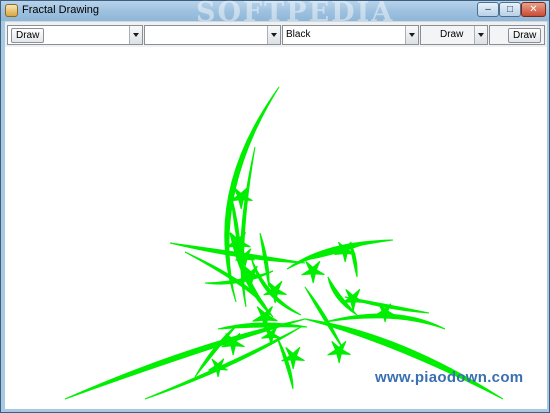  I want to click on site-watermark: www.piaodown.com, so click(449, 377).